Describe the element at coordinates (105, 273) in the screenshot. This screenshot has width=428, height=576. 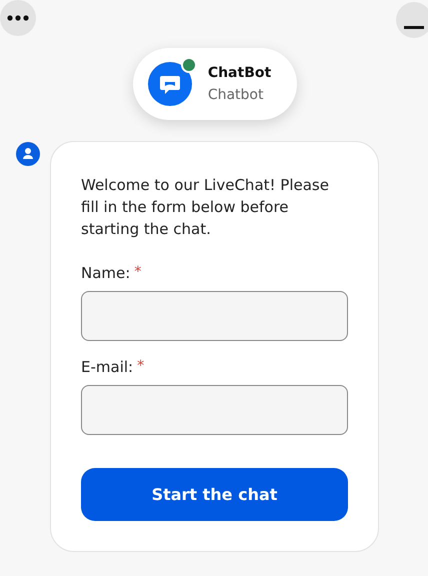
I see `field-label: Name:` at that location.